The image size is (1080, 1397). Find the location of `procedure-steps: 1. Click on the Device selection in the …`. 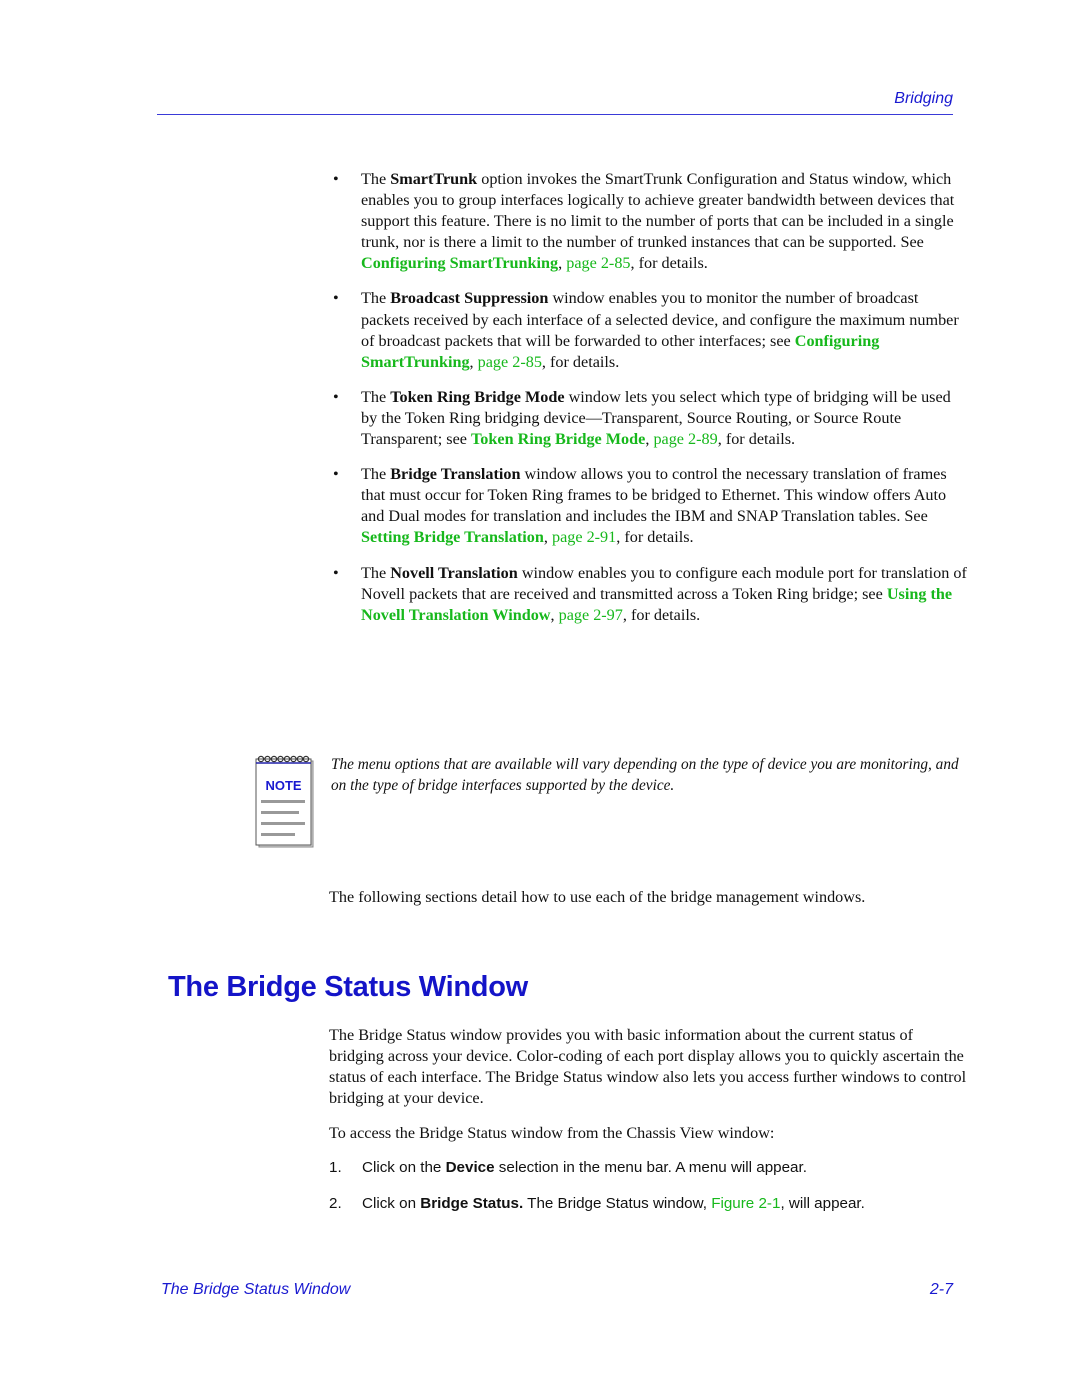

procedure-steps: 1. Click on the Device selection in the … is located at coordinates (649, 1194).